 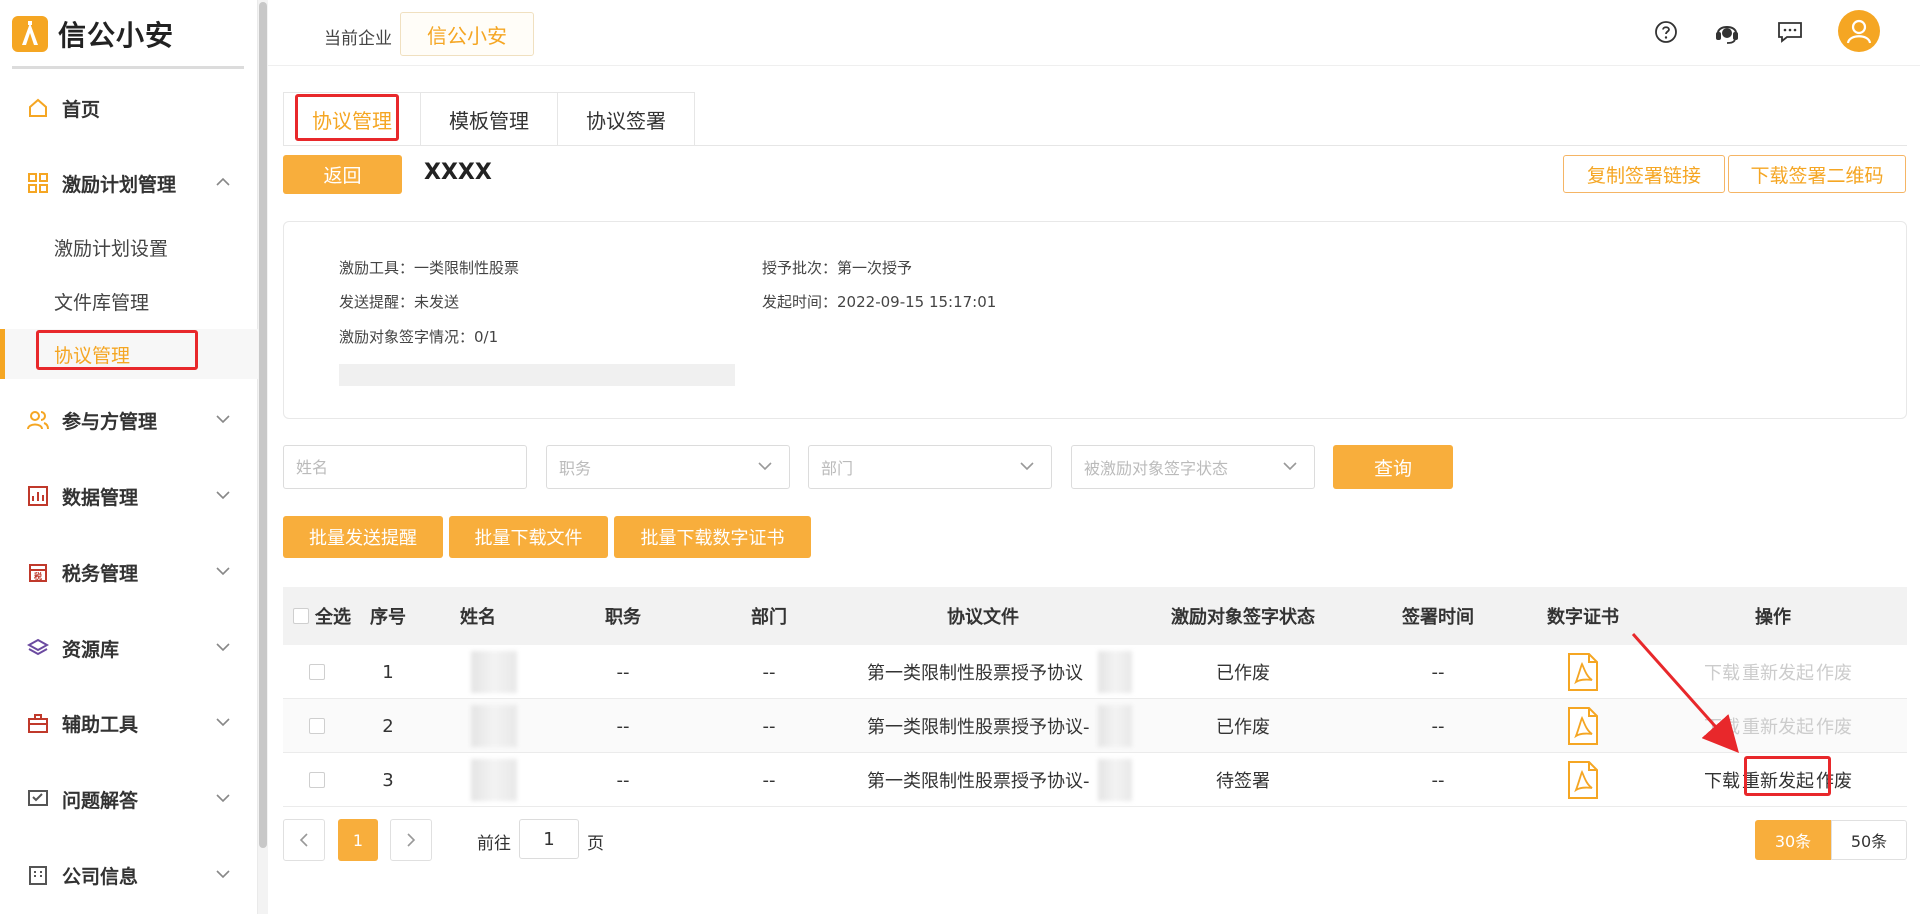 I want to click on table-row: 2 -- -- 第一类限制性股票授予协议- 已作废 -- 下载 重新发起 作废, so click(x=1095, y=726).